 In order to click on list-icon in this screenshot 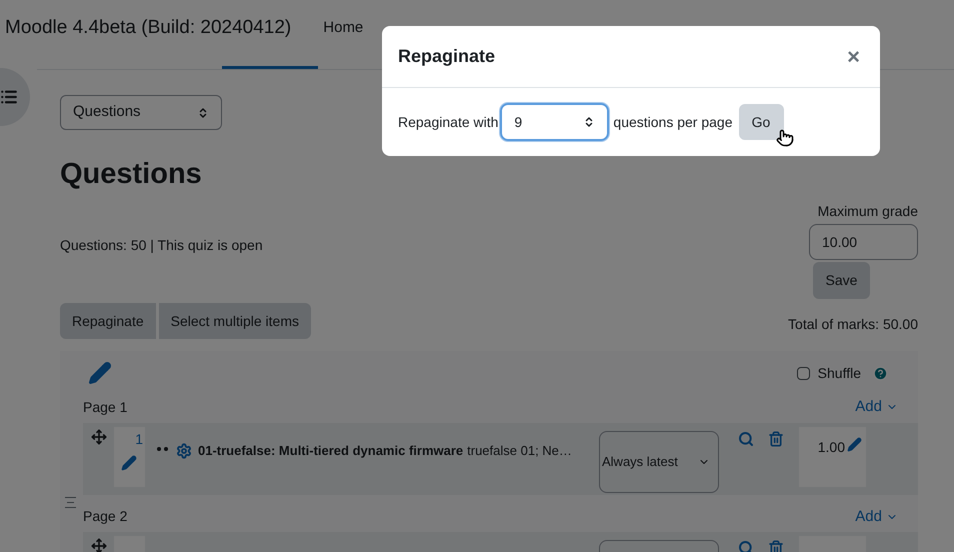, I will do `click(9, 97)`.